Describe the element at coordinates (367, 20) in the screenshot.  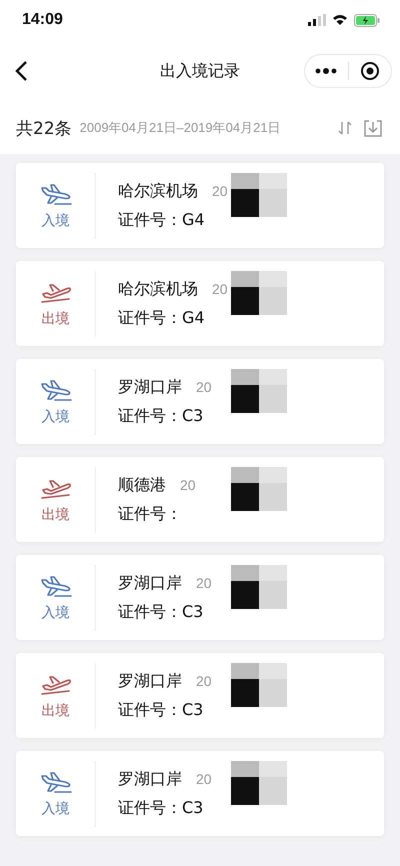
I see `battery-icon` at that location.